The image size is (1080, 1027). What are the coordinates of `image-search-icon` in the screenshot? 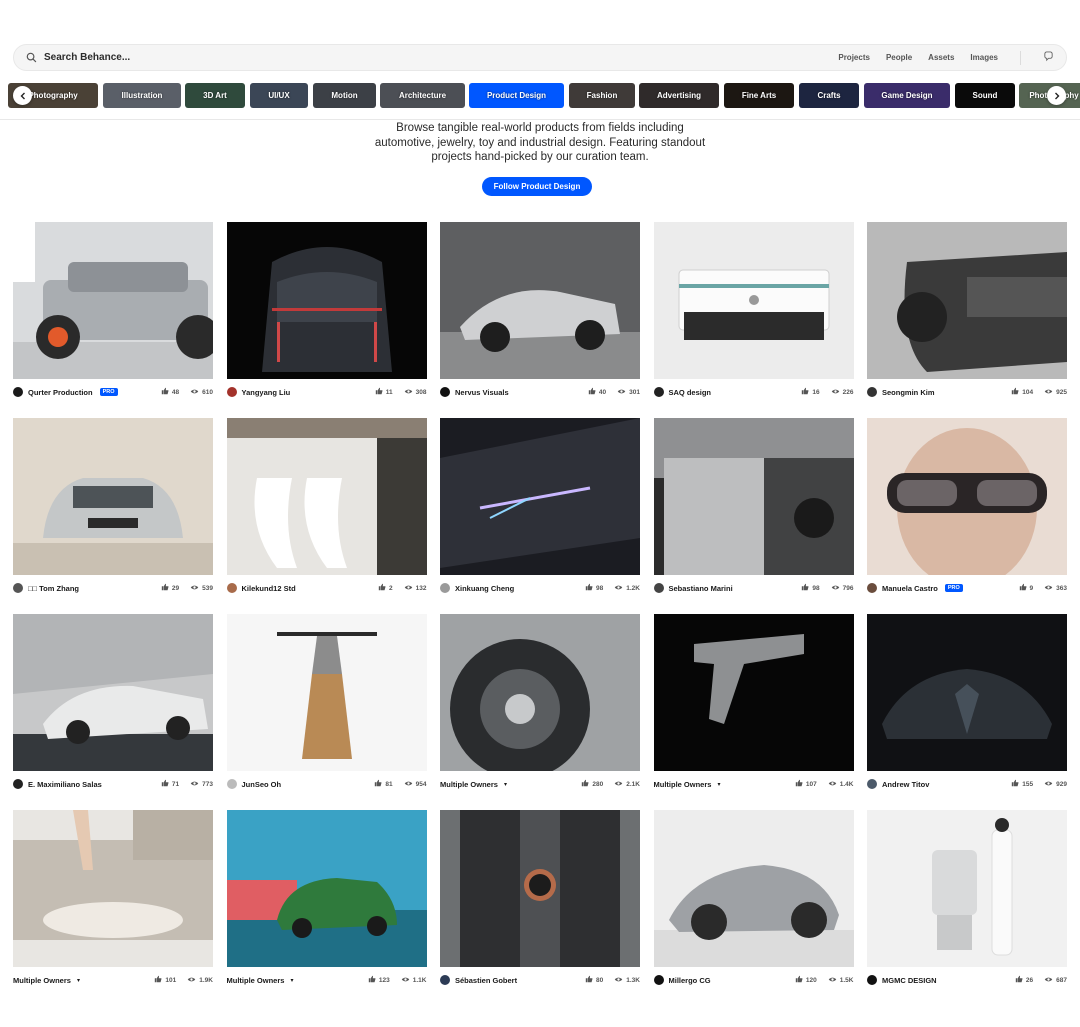 It's located at (1048, 57).